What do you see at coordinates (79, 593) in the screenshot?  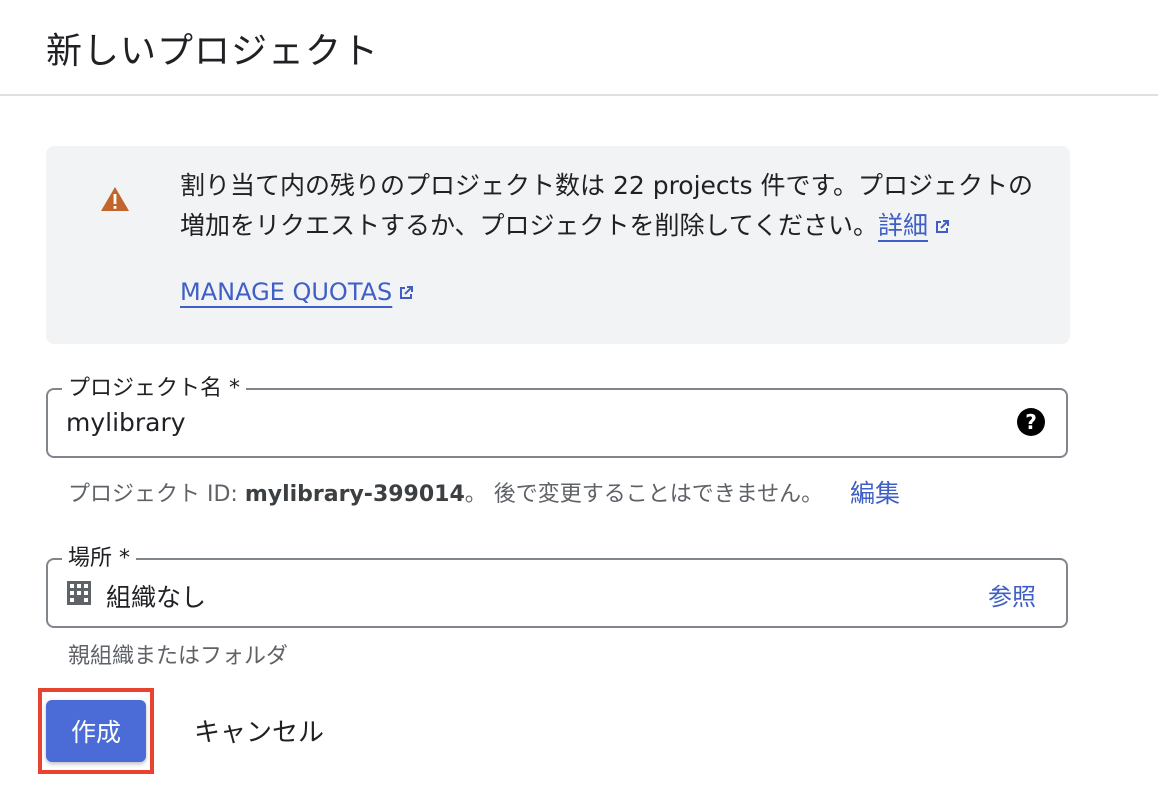 I see `building-icon` at bounding box center [79, 593].